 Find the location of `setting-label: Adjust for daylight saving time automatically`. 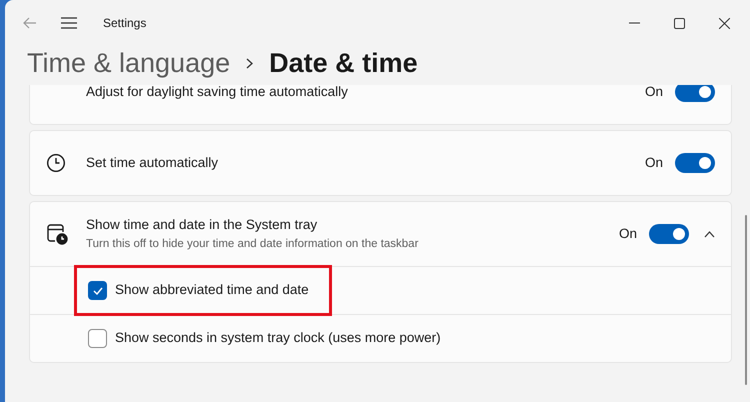

setting-label: Adjust for daylight saving time automatically is located at coordinates (217, 93).